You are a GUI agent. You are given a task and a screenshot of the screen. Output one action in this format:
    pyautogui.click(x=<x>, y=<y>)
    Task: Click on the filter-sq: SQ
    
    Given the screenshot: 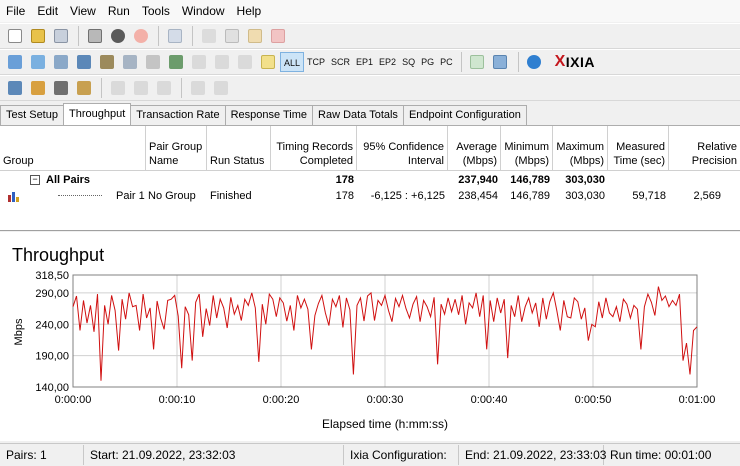 What is the action you would take?
    pyautogui.click(x=408, y=62)
    